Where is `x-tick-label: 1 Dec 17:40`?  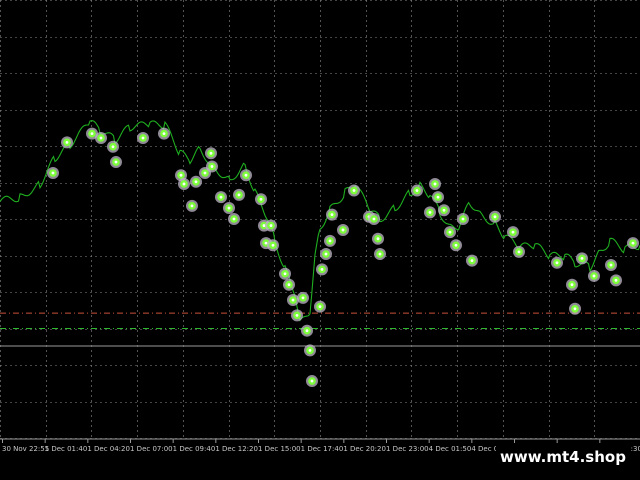
x-tick-label: 1 Dec 17:40 is located at coordinates (322, 449).